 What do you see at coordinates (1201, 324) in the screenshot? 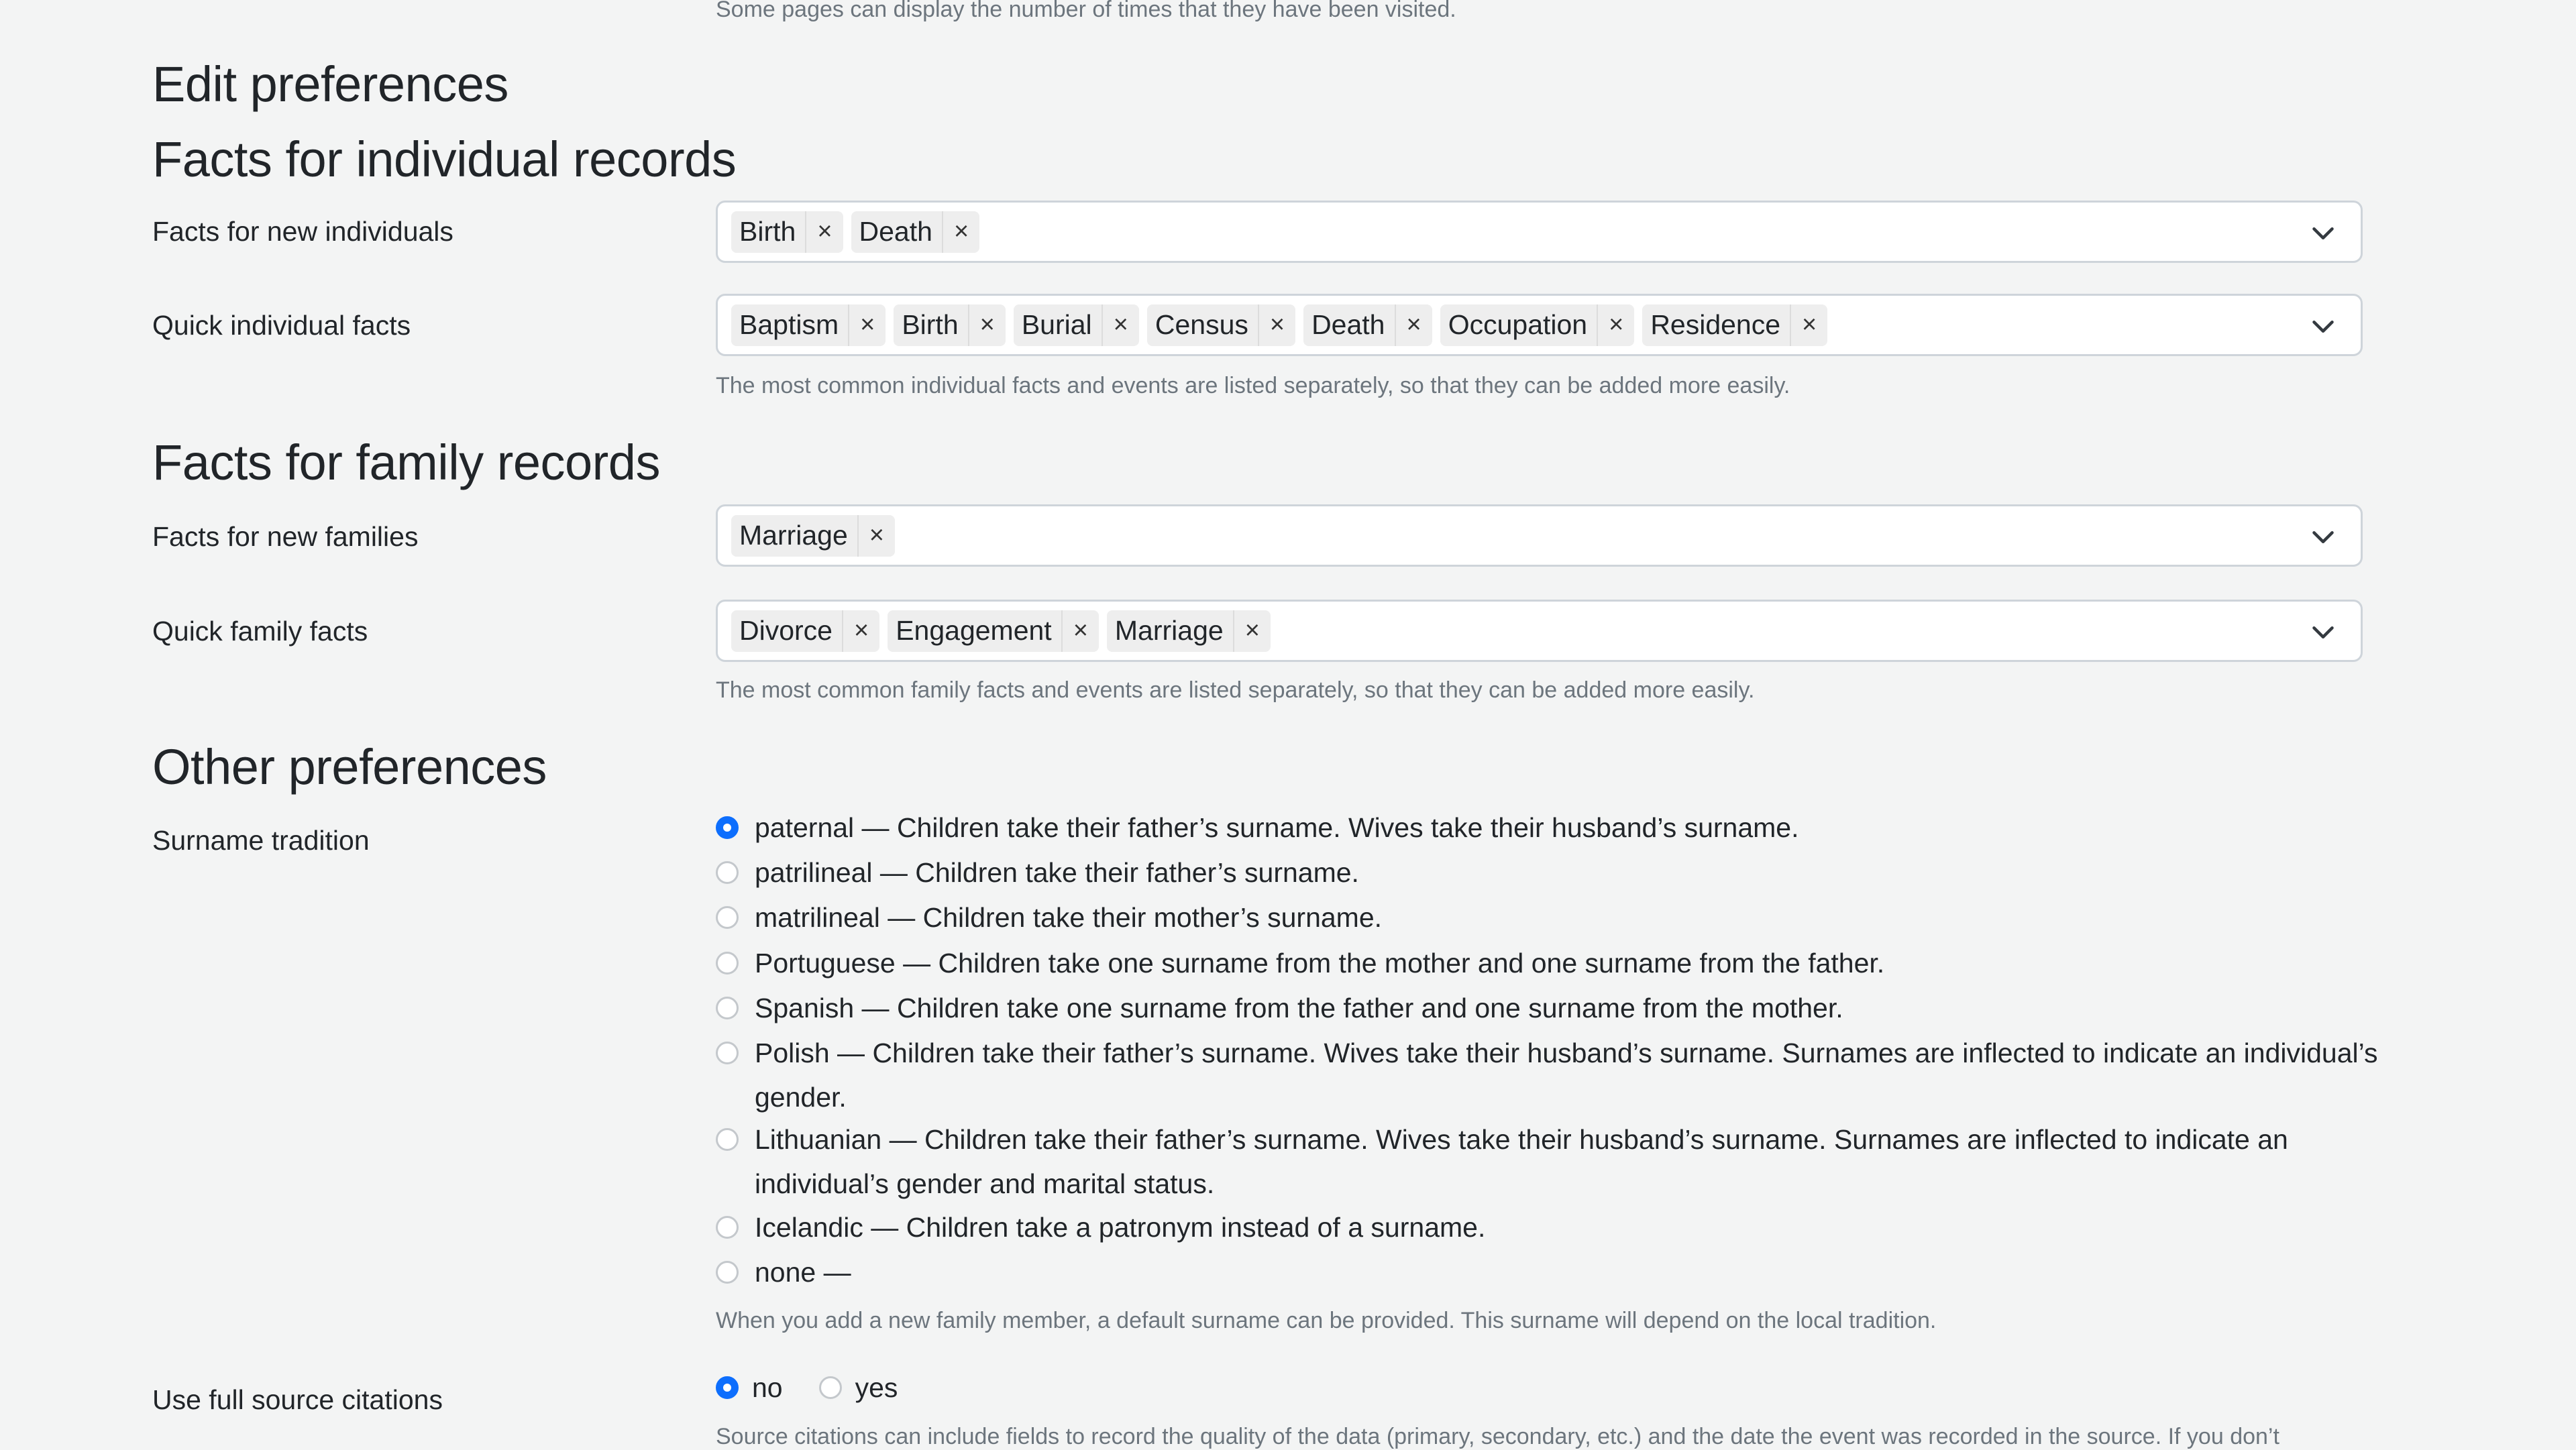
I see `tag-label: Census` at bounding box center [1201, 324].